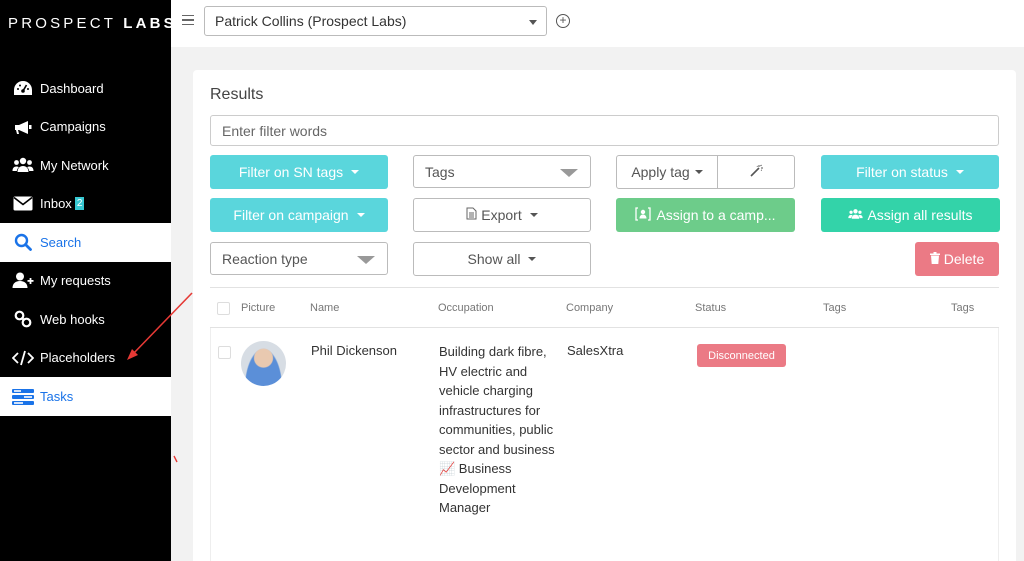  What do you see at coordinates (263, 363) in the screenshot?
I see `avatar` at bounding box center [263, 363].